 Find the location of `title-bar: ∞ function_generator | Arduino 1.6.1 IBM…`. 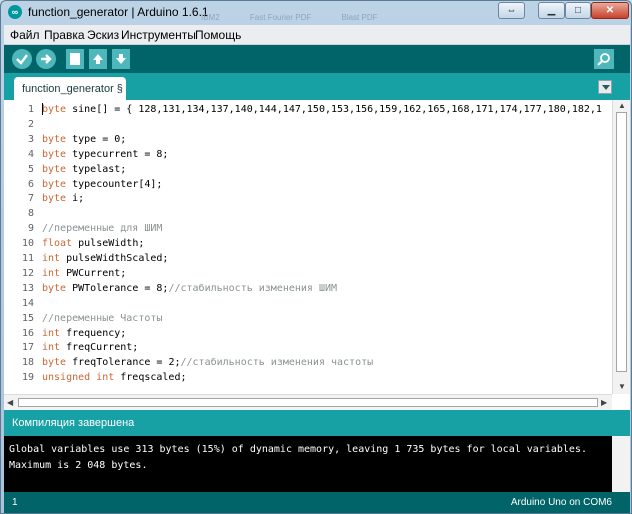

title-bar: ∞ function_generator | Arduino 1.6.1 IBM… is located at coordinates (316, 12).